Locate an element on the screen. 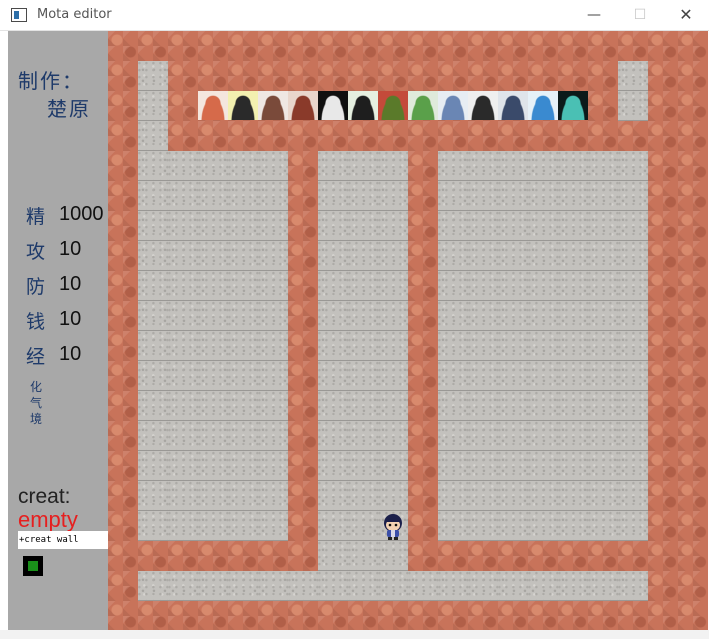 The width and height of the screenshot is (709, 639). avatar-13-icon is located at coordinates (573, 105).